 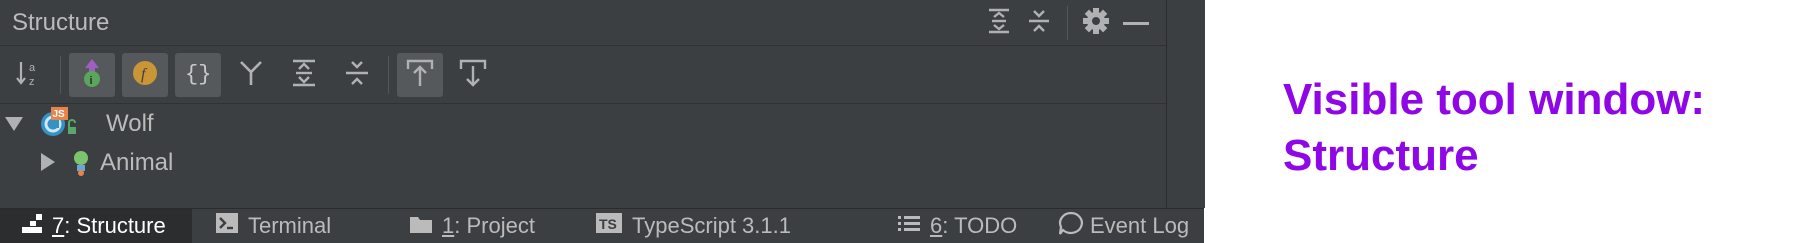 I want to click on group-icon, so click(x=251, y=75).